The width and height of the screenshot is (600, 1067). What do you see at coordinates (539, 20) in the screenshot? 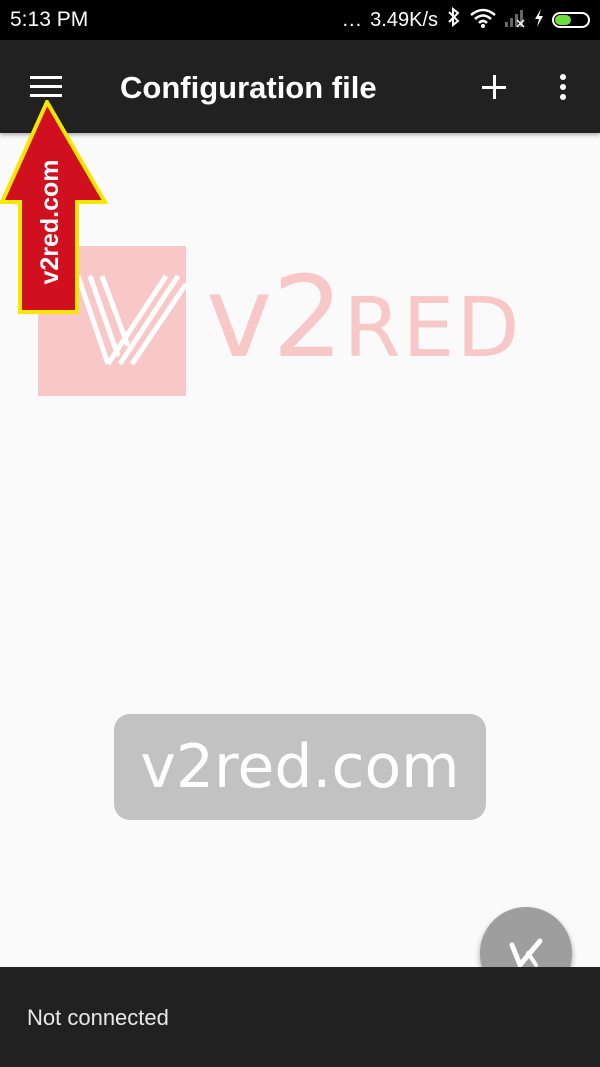
I see `charging-icon` at bounding box center [539, 20].